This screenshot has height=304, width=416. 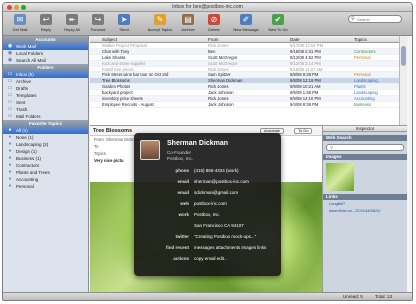 I want to click on sidebar-item-landscaping: ● Landscaping (2), so click(x=45, y=144).